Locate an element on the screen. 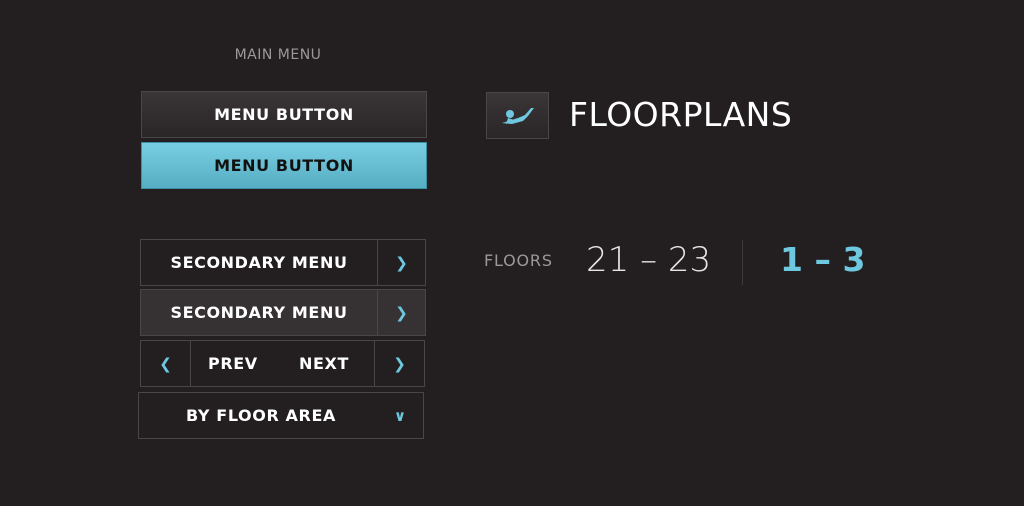  floors-range-selected: 1 – 3 is located at coordinates (822, 259).